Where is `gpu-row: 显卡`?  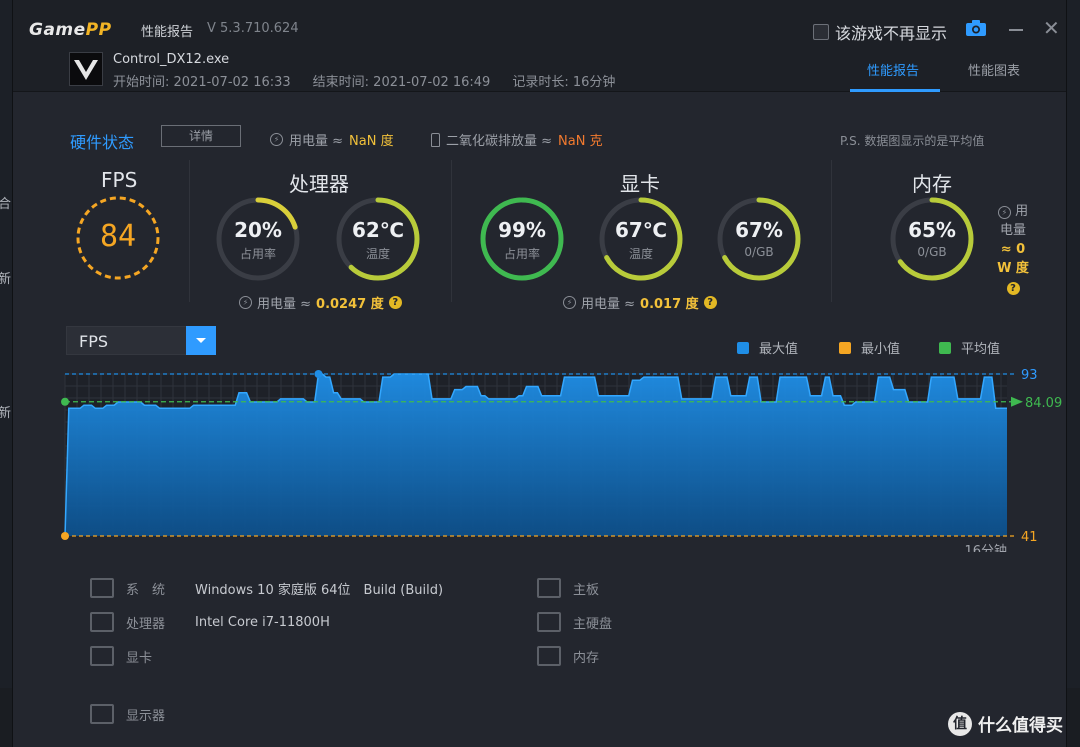
gpu-row: 显卡 is located at coordinates (121, 656).